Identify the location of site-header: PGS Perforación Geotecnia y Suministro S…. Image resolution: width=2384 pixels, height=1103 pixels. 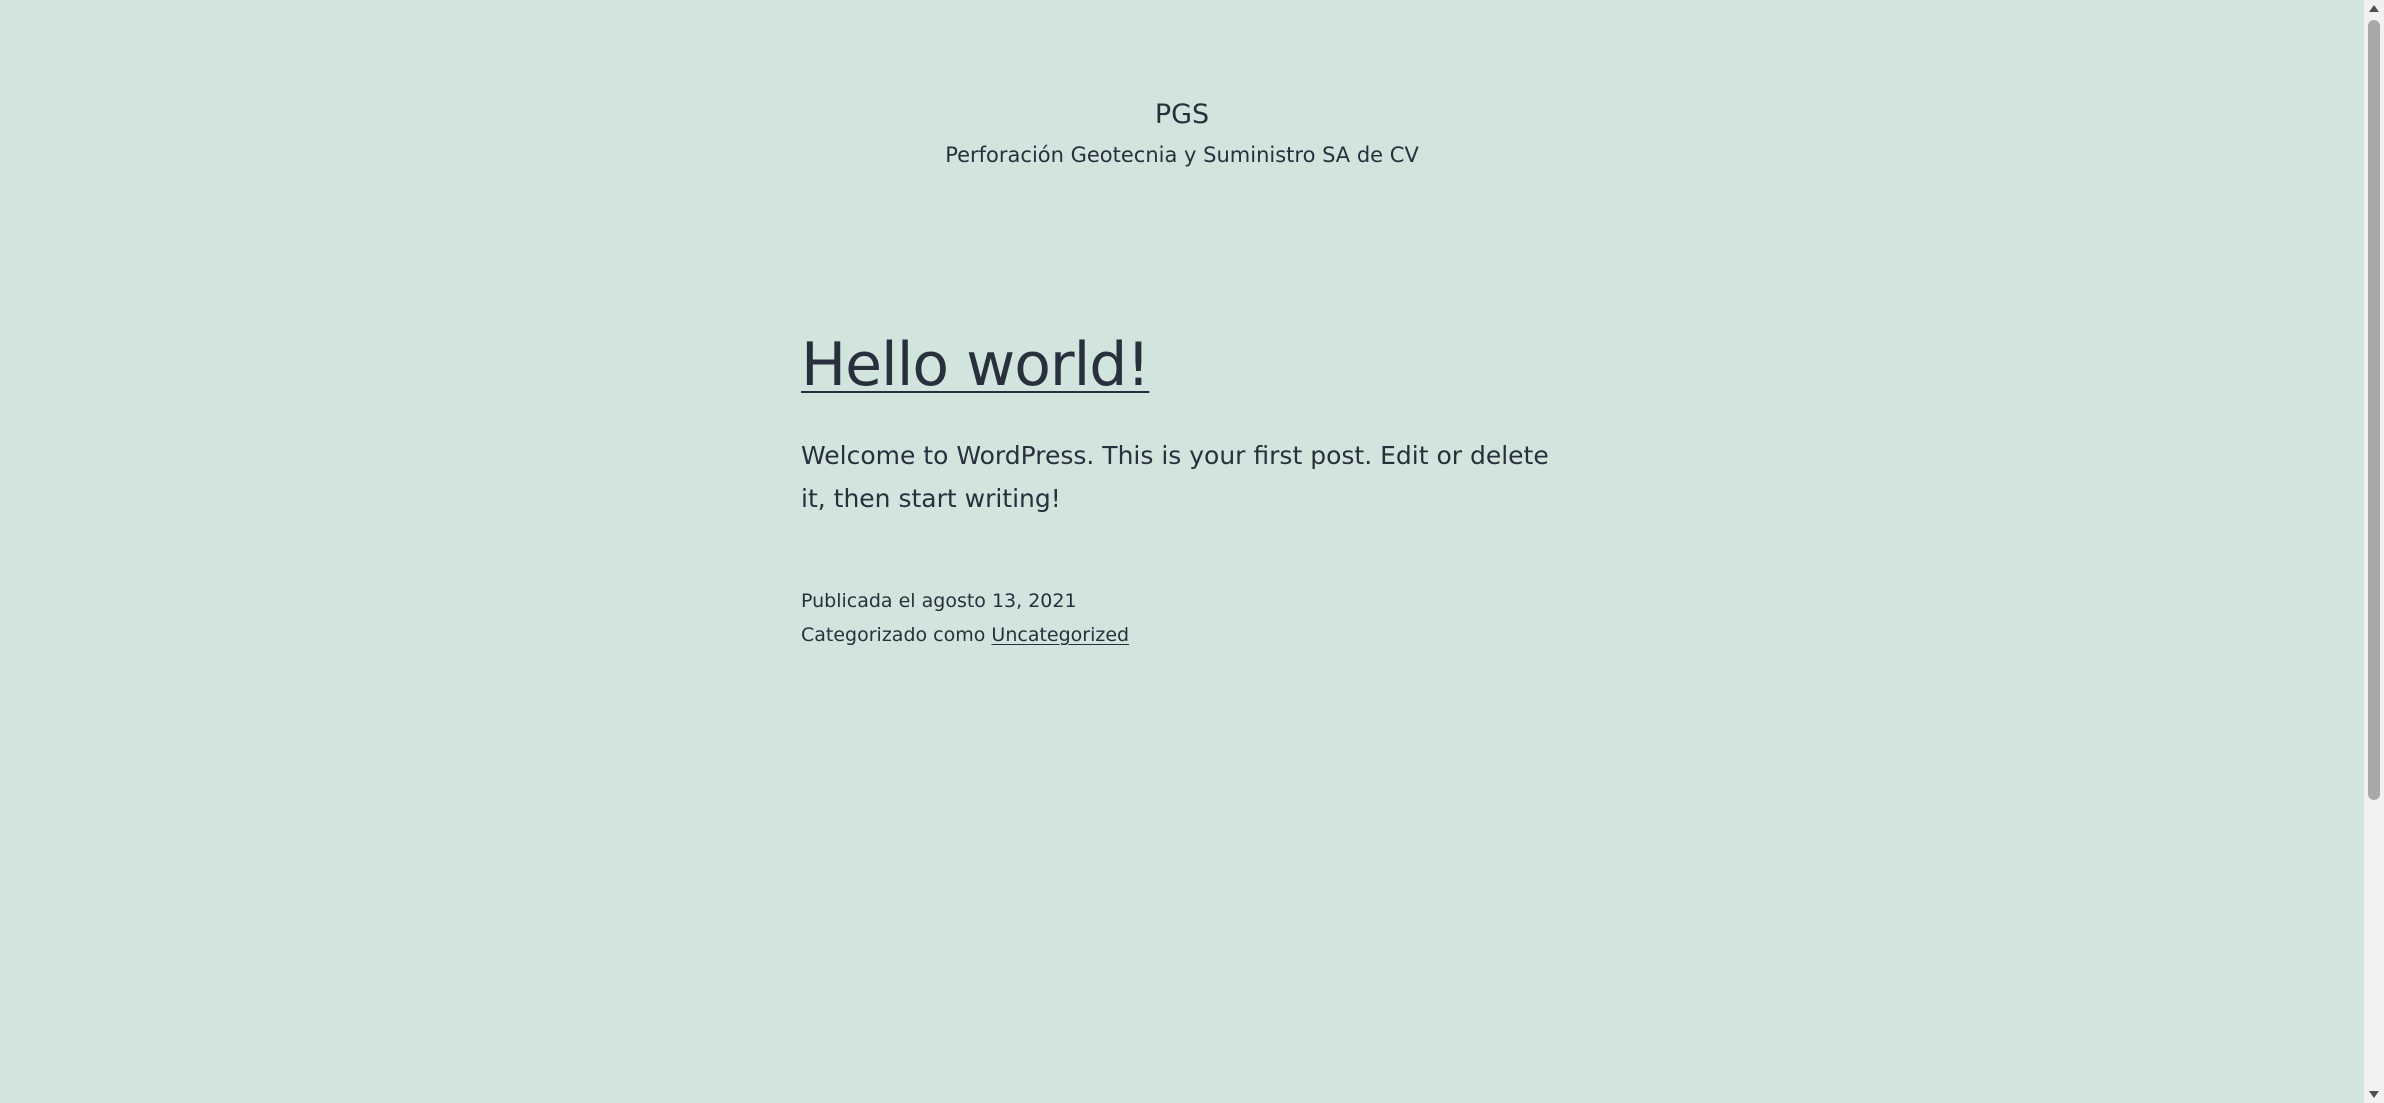
(1182, 132).